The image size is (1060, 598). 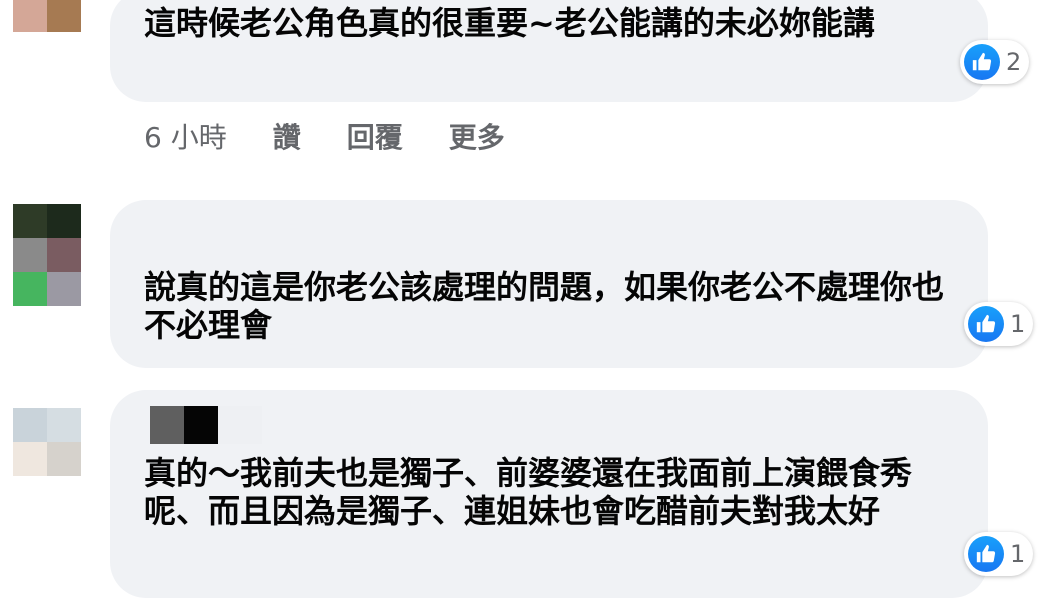 What do you see at coordinates (544, 306) in the screenshot?
I see `comment-text: 說真的這是你老公該處理的問題，如果你老公不處理你也不必理會` at bounding box center [544, 306].